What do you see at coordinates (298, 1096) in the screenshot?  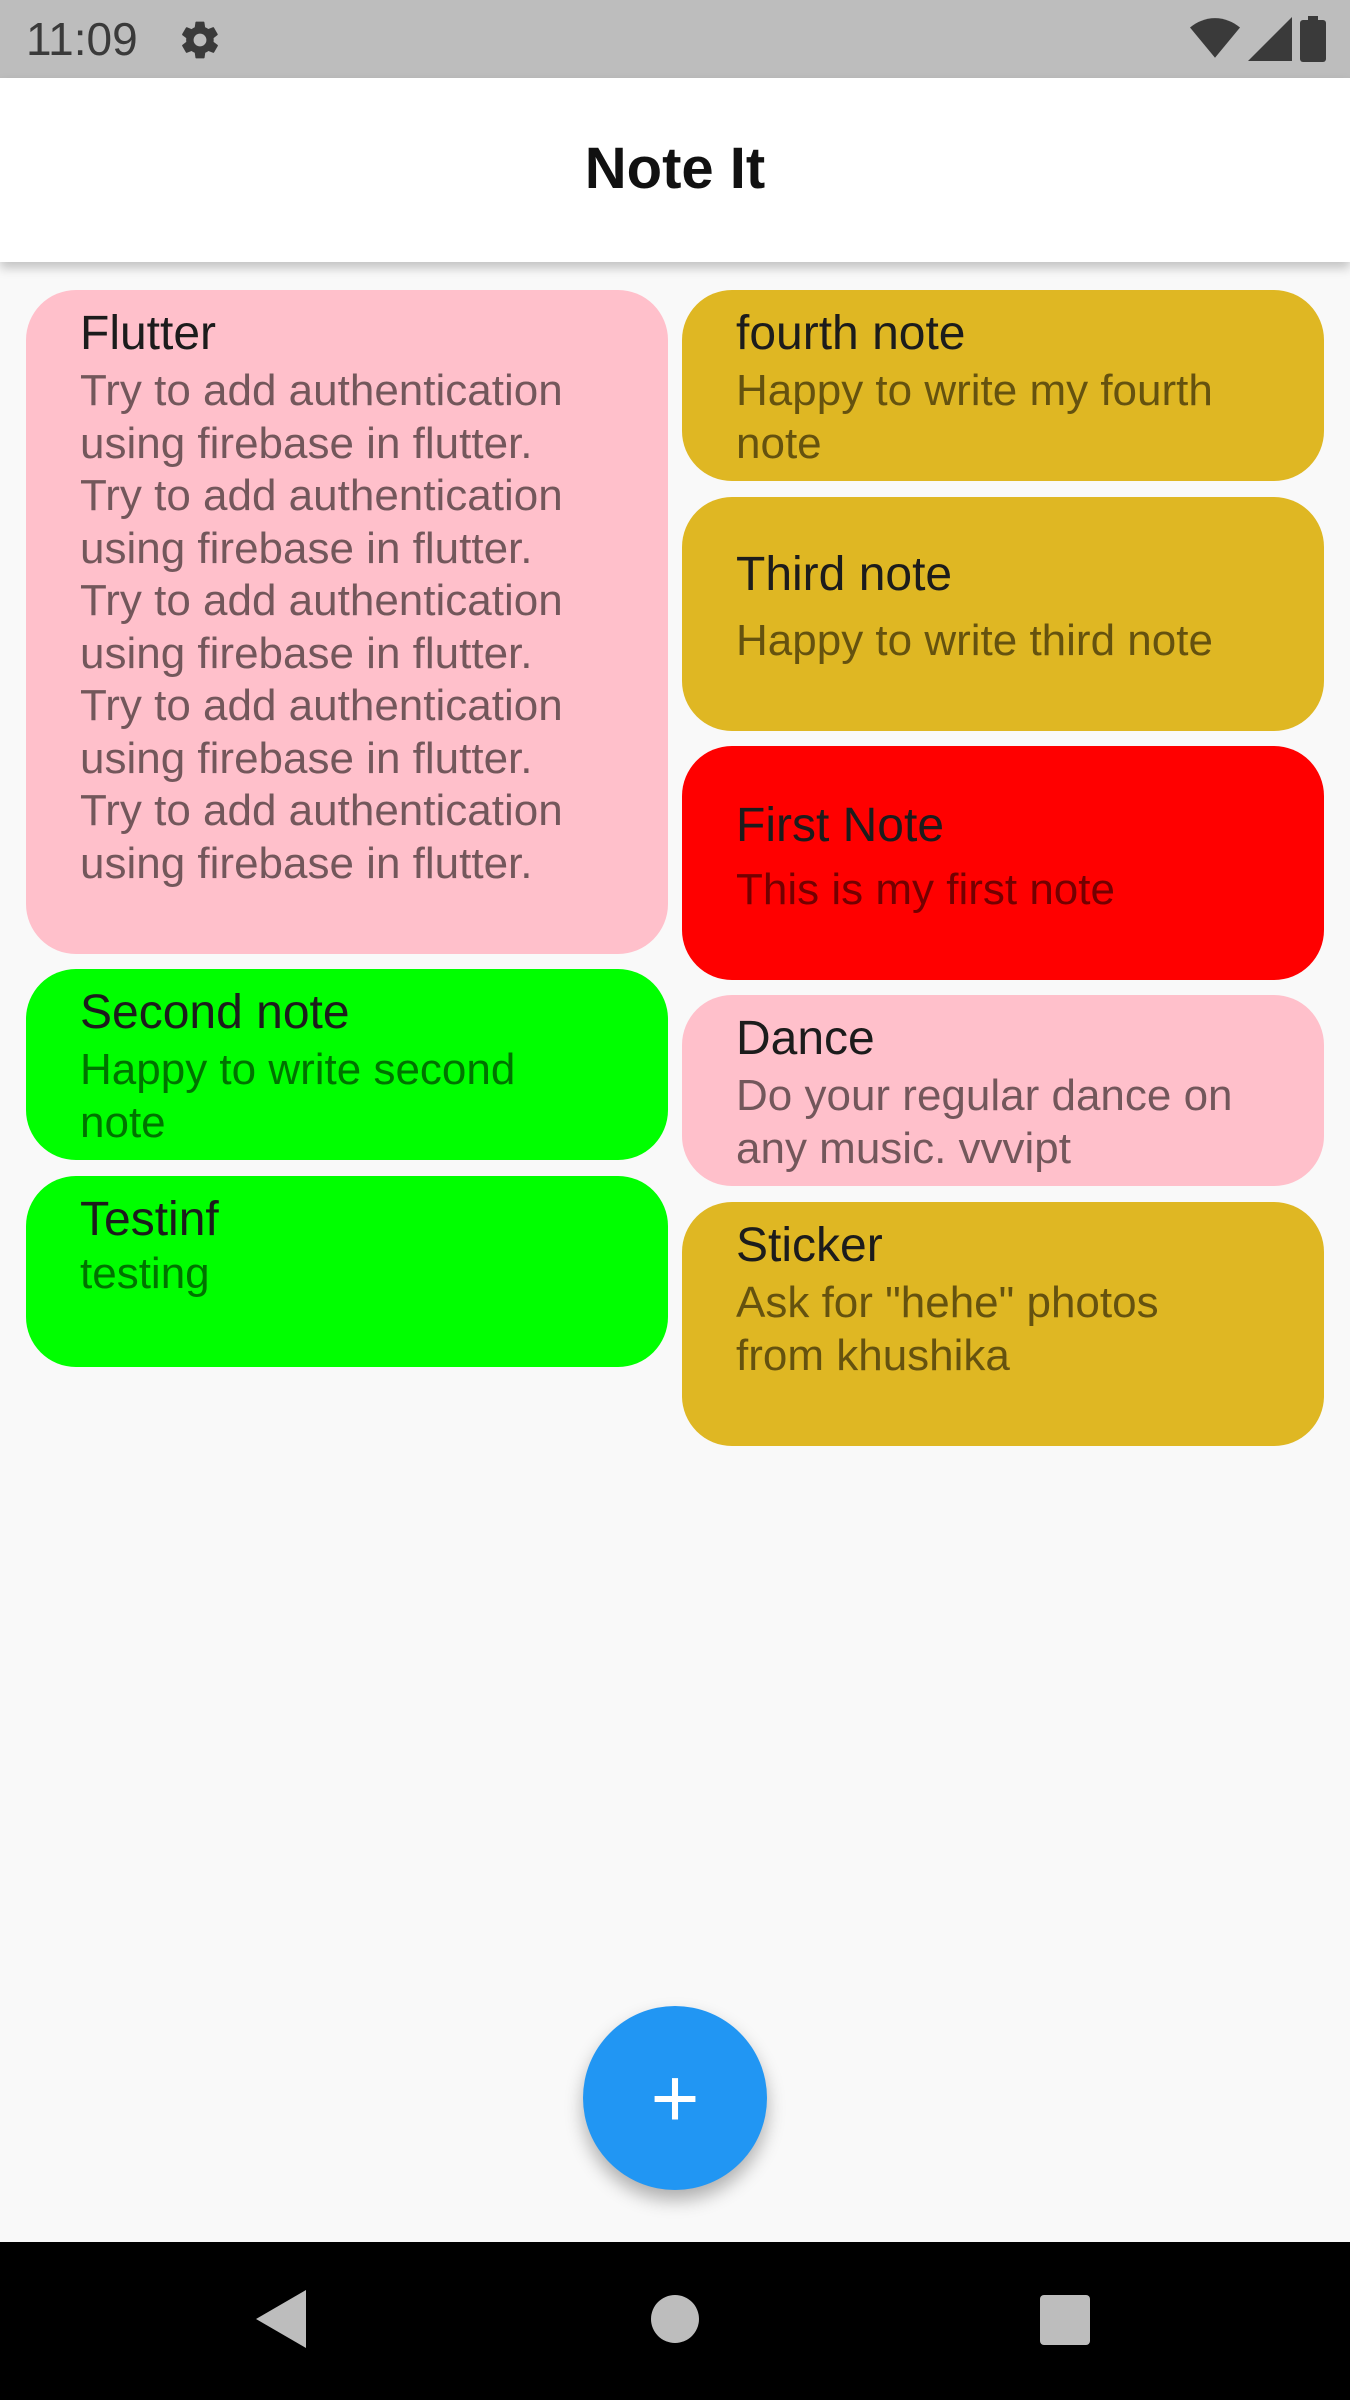 I see `note-body: Happy to write second note` at bounding box center [298, 1096].